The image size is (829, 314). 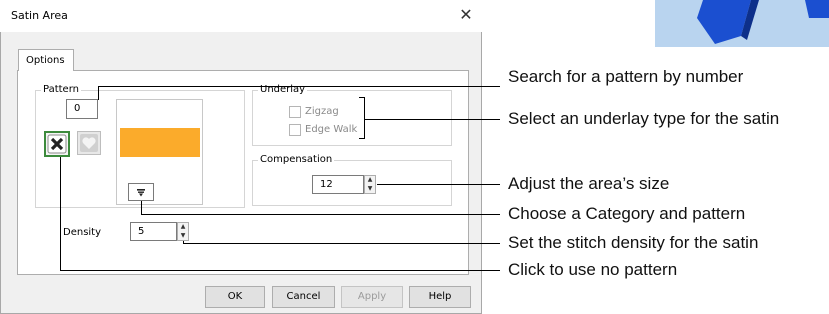 I want to click on category-pattern-button, so click(x=141, y=192).